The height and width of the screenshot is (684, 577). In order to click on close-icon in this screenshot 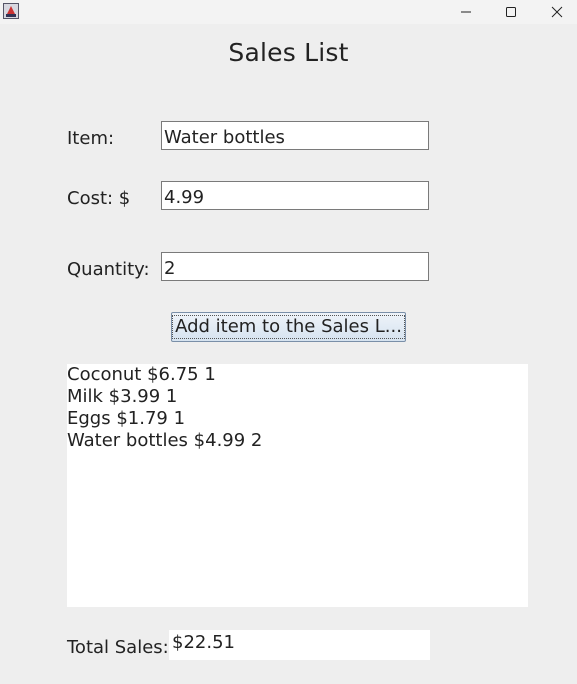, I will do `click(557, 12)`.